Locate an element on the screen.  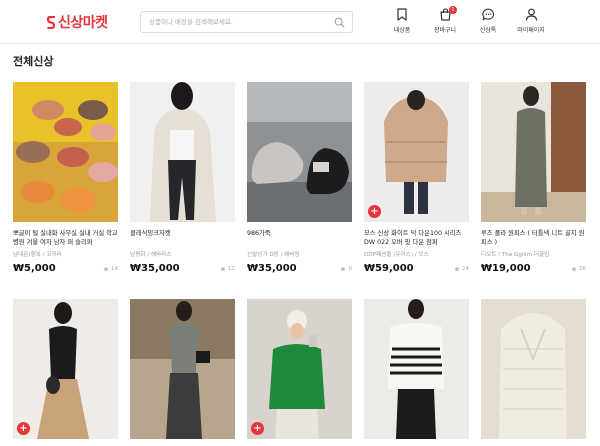
product-seller: 남대문(행복 / 코끼리 is located at coordinates (65, 254).